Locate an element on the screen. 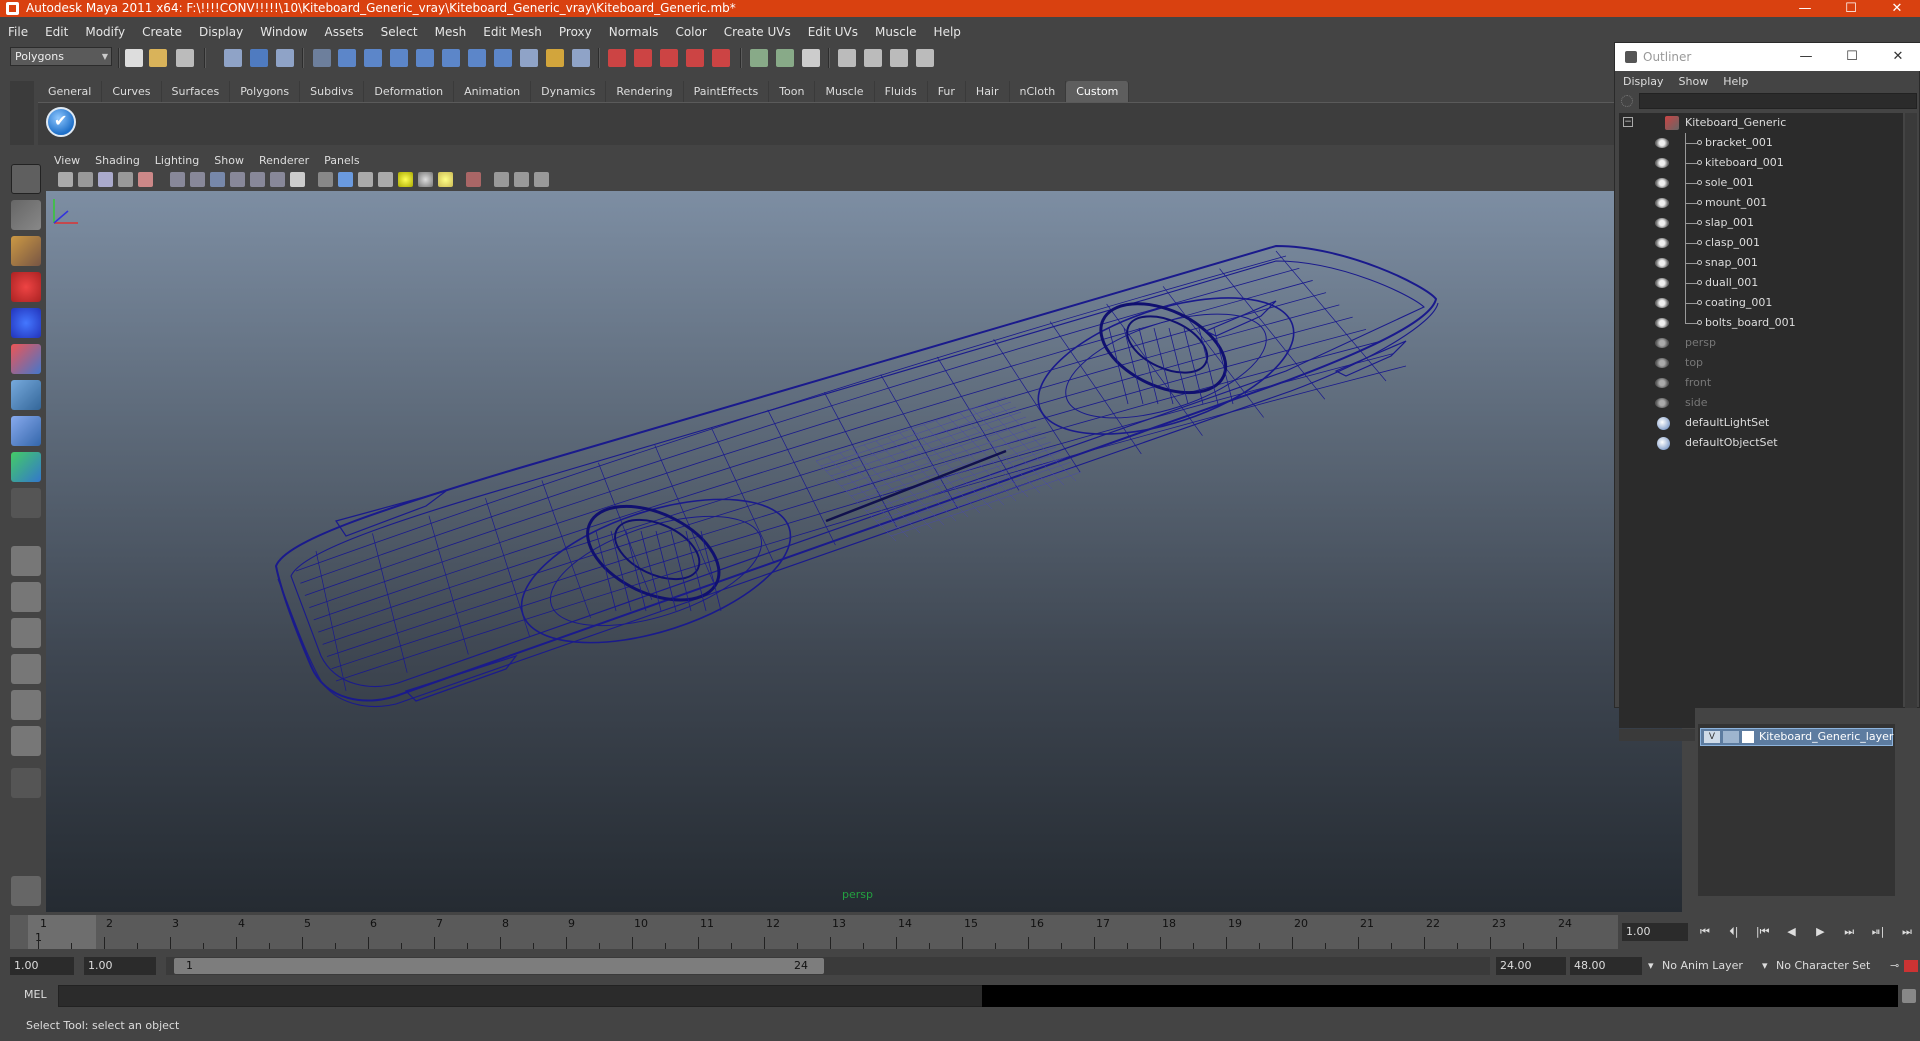  tree-row-snap_001: snap_001 is located at coordinates (1761, 263).